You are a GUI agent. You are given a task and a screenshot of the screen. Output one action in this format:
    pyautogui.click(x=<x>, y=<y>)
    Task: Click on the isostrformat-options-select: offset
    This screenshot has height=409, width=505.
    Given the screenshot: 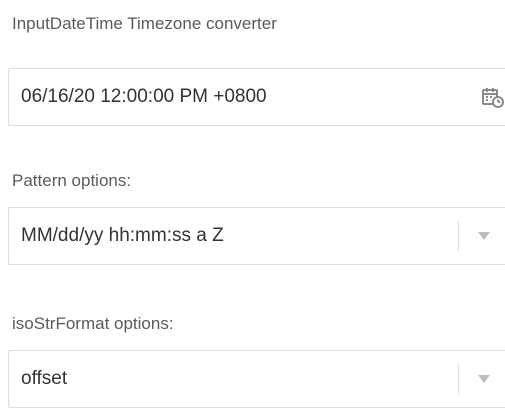 What is the action you would take?
    pyautogui.click(x=256, y=379)
    